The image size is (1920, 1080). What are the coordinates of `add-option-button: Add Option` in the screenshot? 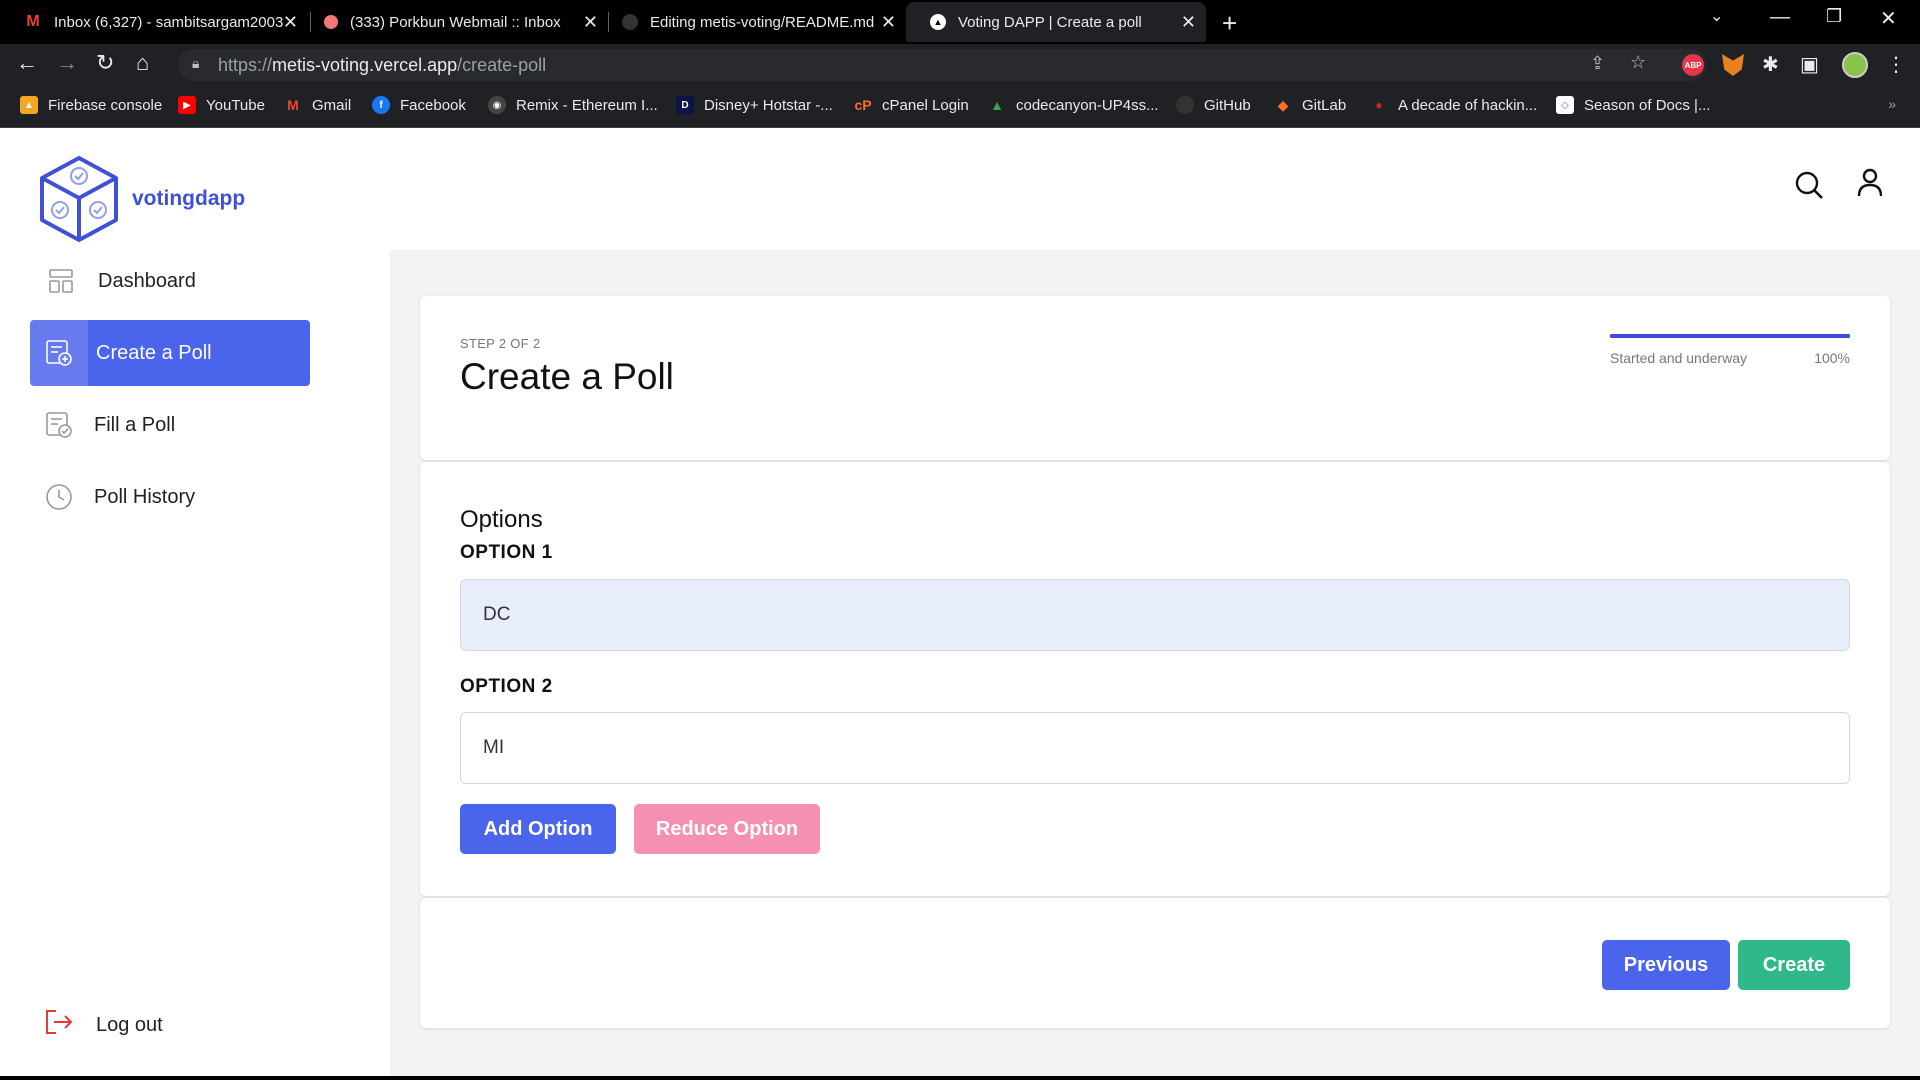 It's located at (538, 829).